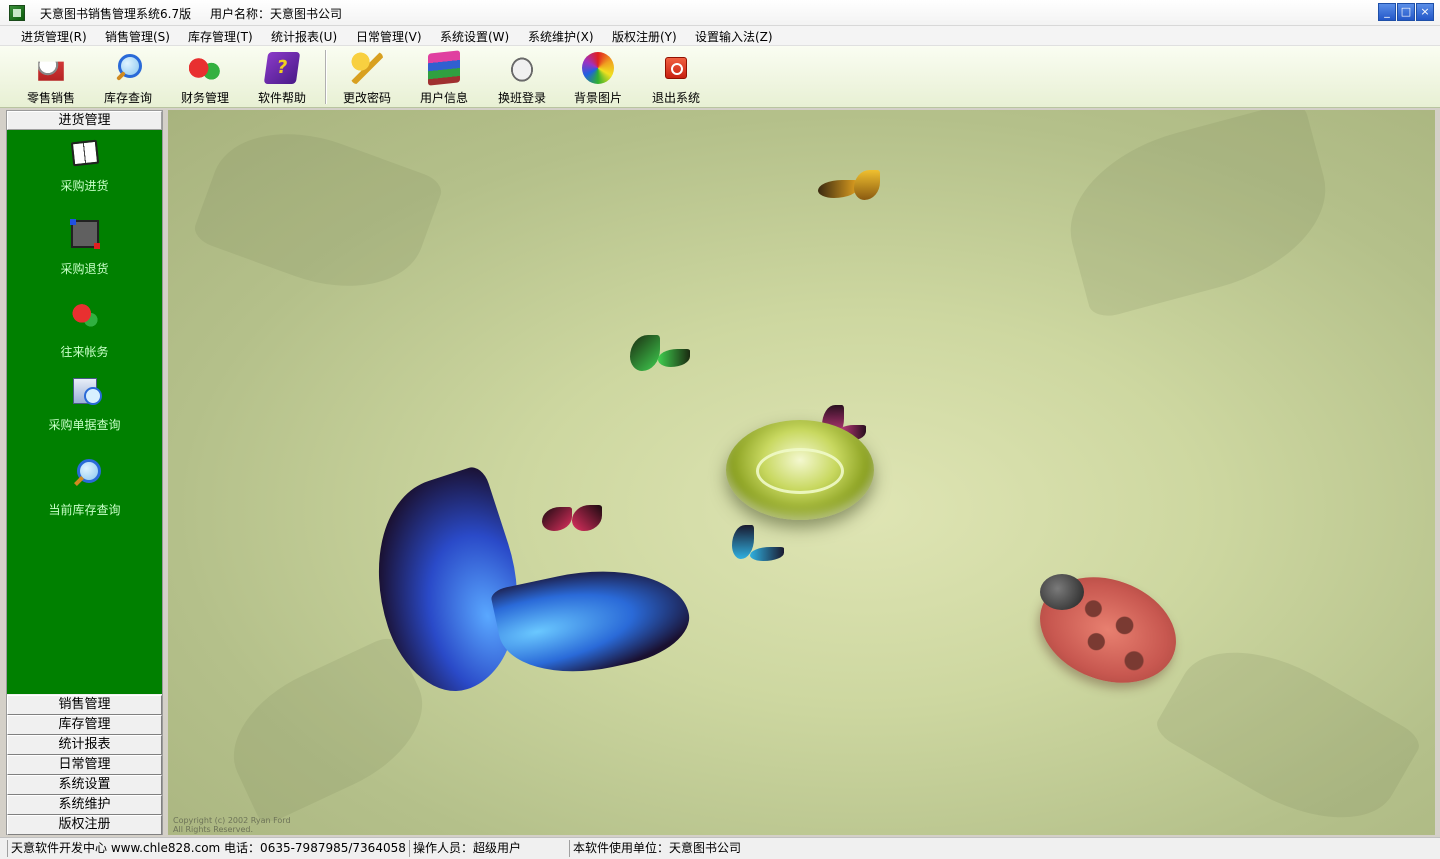  I want to click on maximize-button: □, so click(1406, 12).